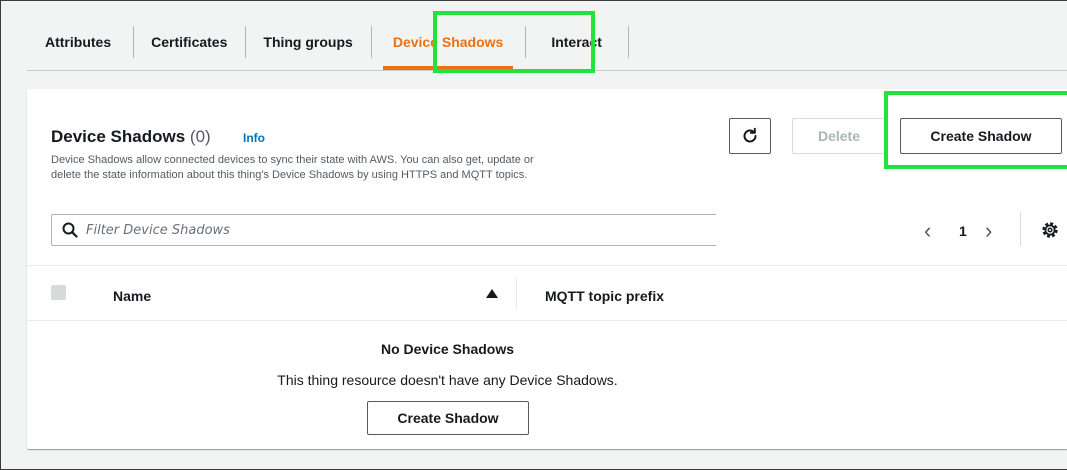 The image size is (1067, 470). What do you see at coordinates (200, 136) in the screenshot?
I see `shadow-count: (0)` at bounding box center [200, 136].